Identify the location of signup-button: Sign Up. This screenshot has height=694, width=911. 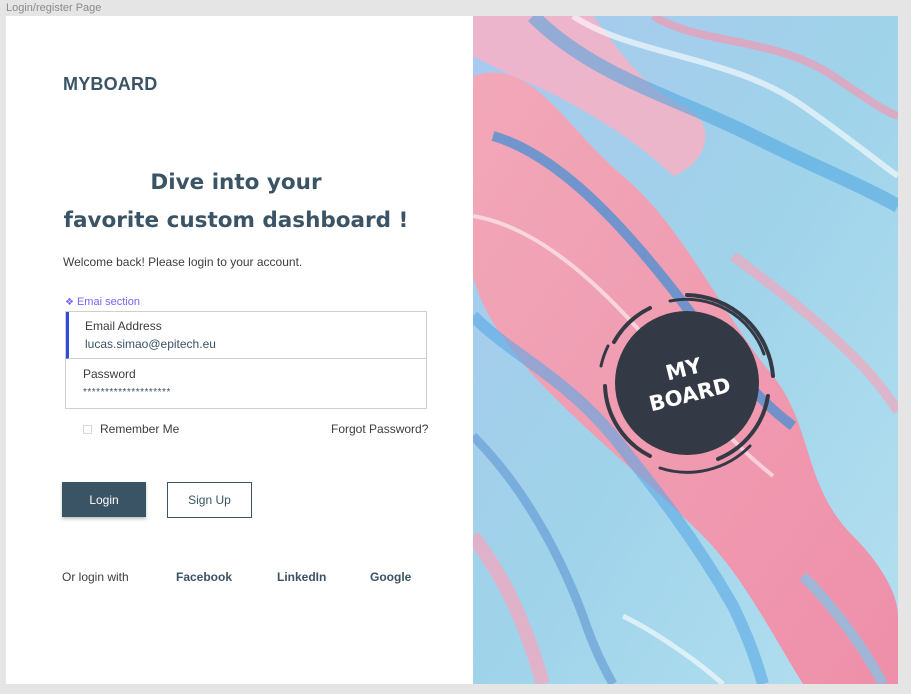
(209, 500).